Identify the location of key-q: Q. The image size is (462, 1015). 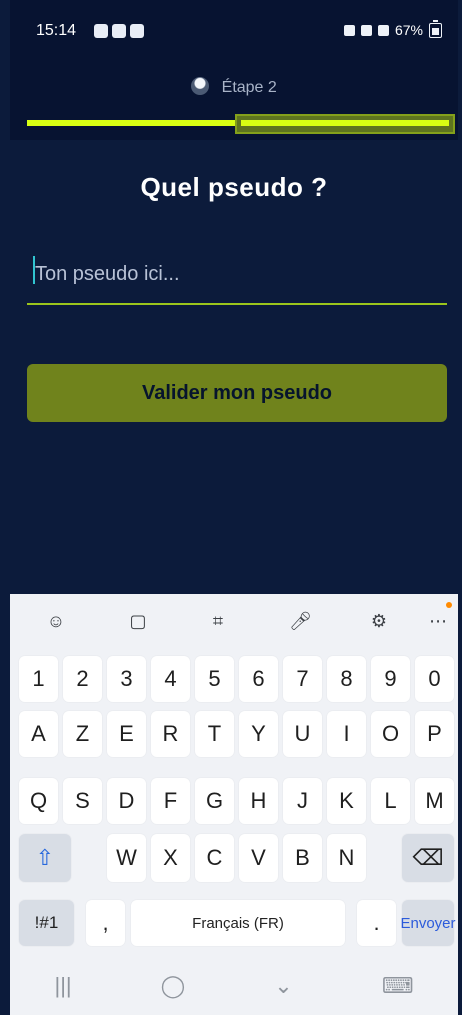
(38, 801).